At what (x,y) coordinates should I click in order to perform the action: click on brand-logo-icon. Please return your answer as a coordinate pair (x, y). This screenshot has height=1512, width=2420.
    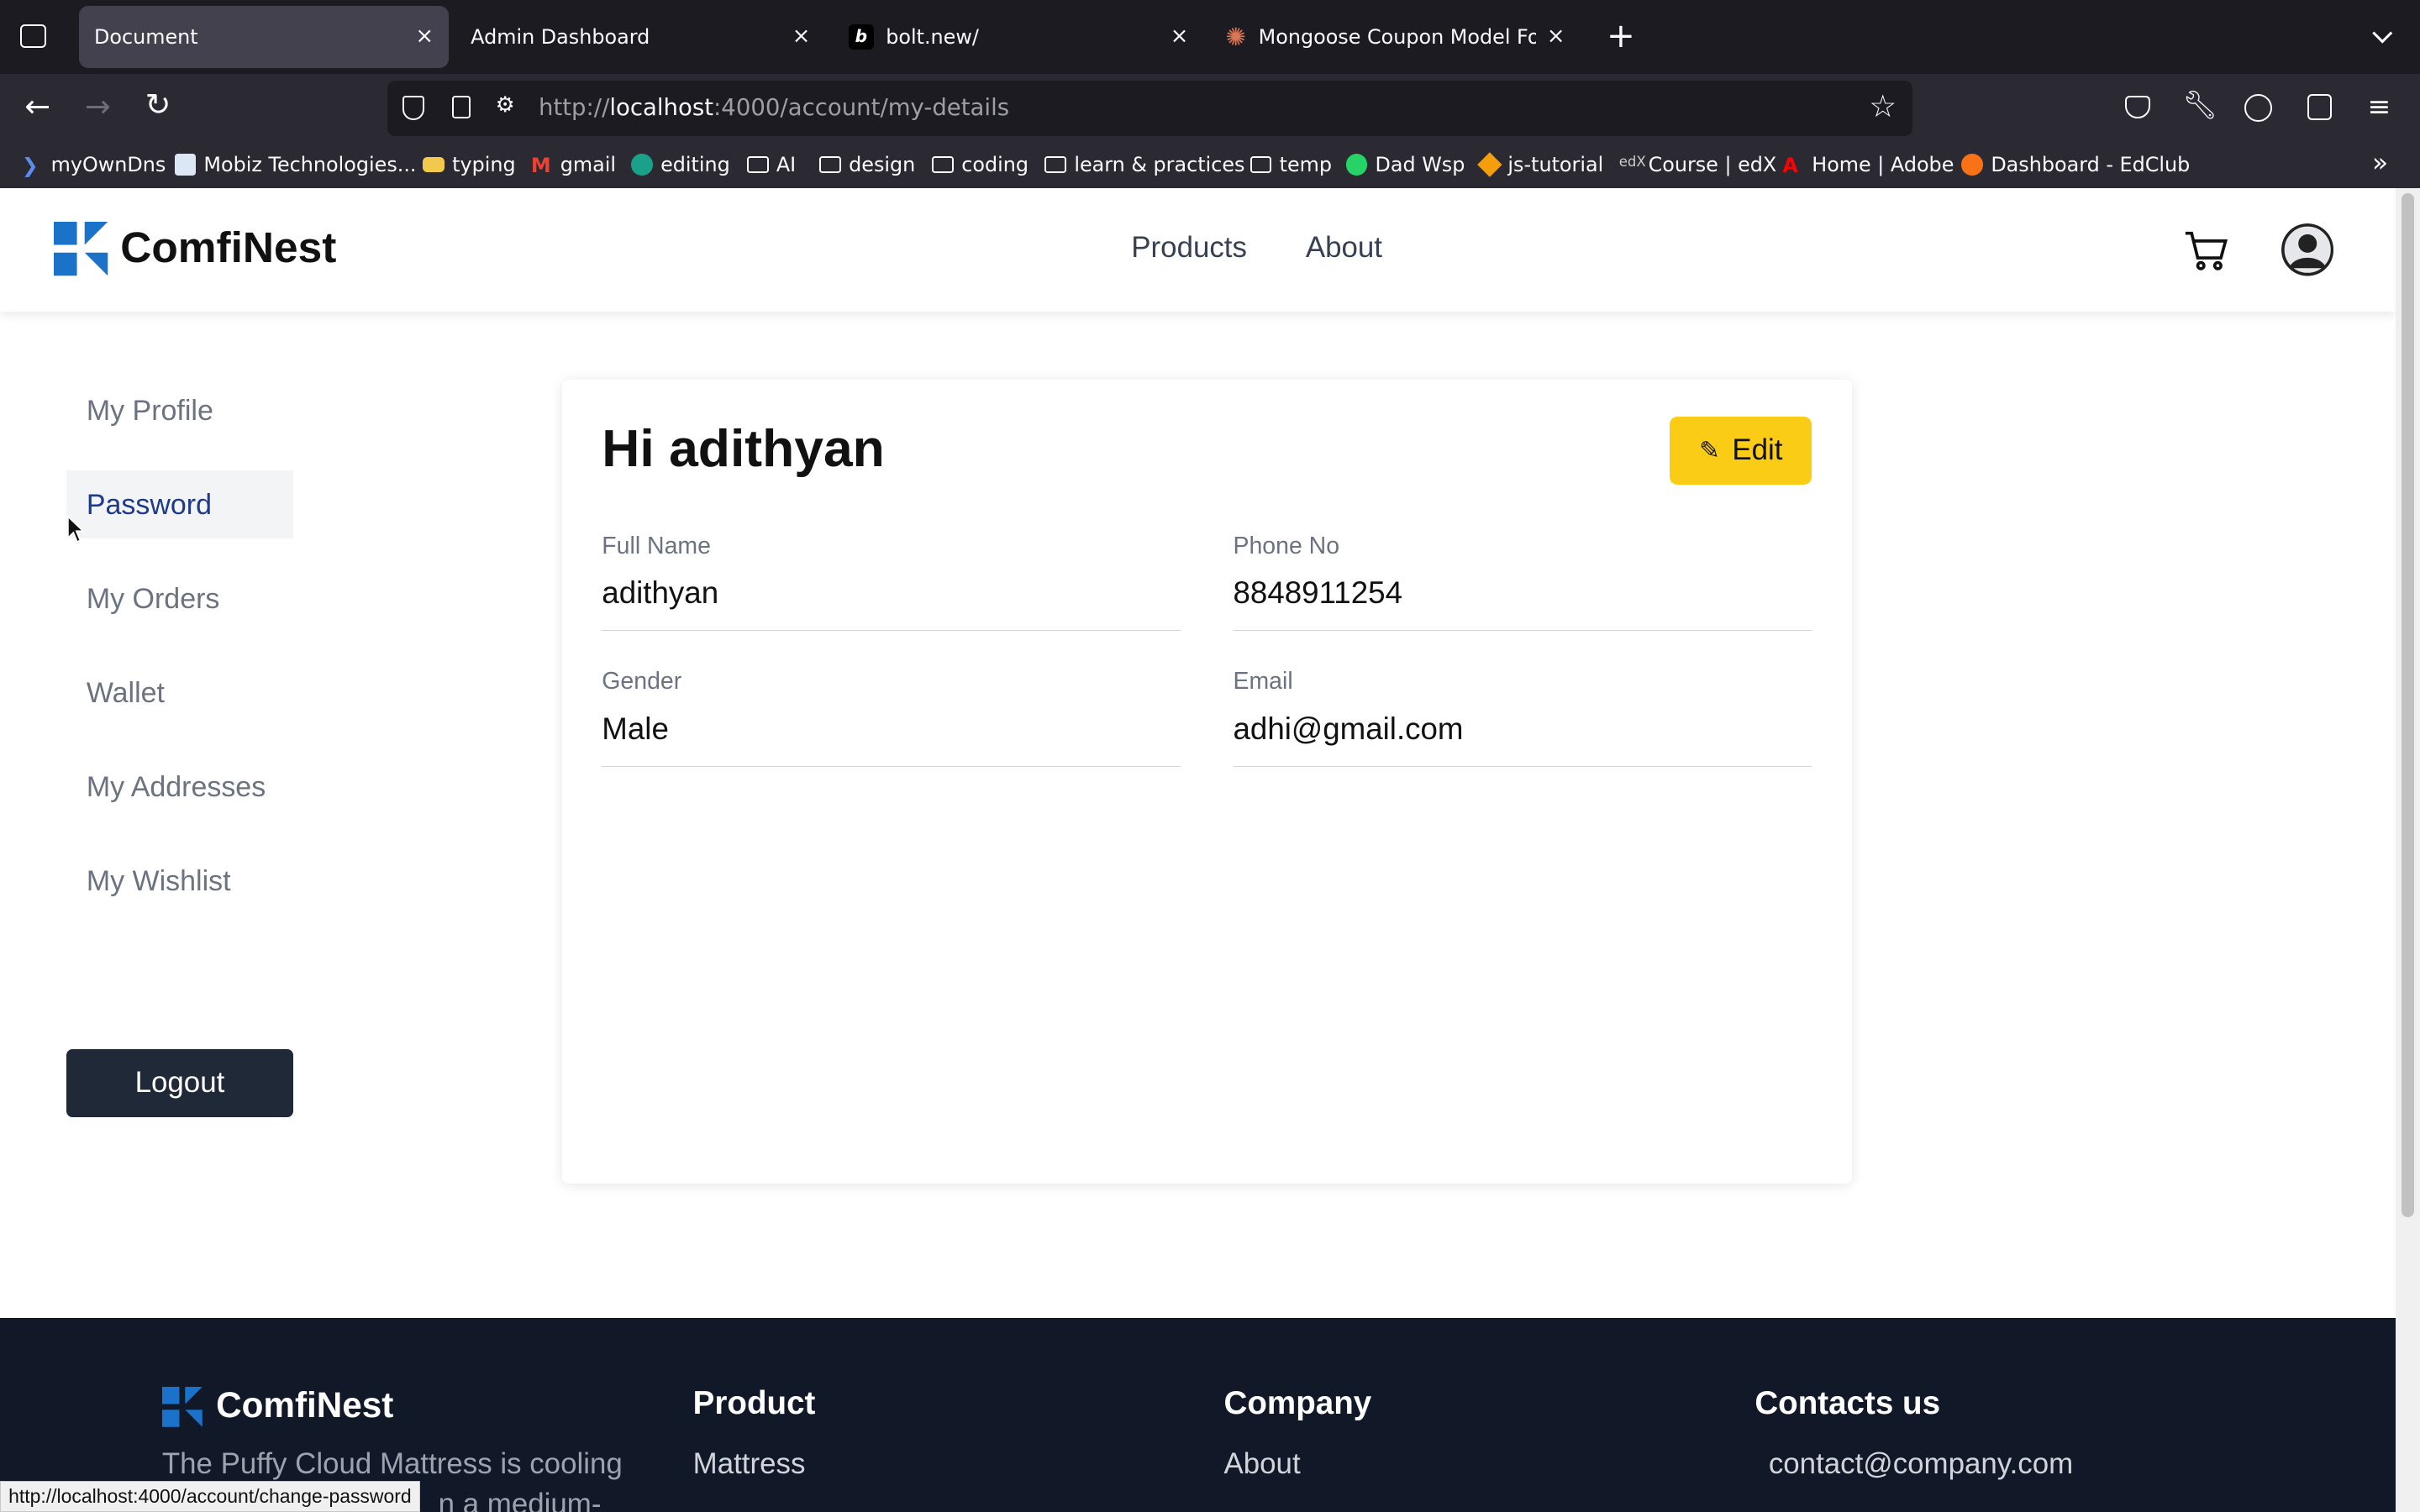
    Looking at the image, I should click on (81, 249).